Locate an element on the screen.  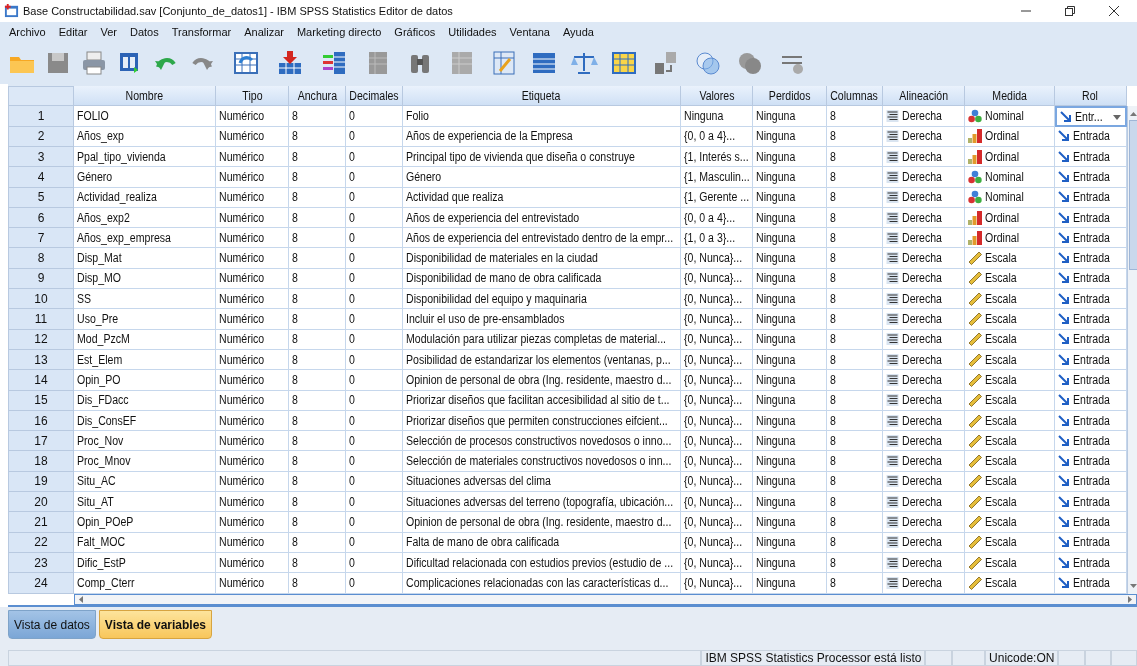
circles-icon is located at coordinates (708, 63).